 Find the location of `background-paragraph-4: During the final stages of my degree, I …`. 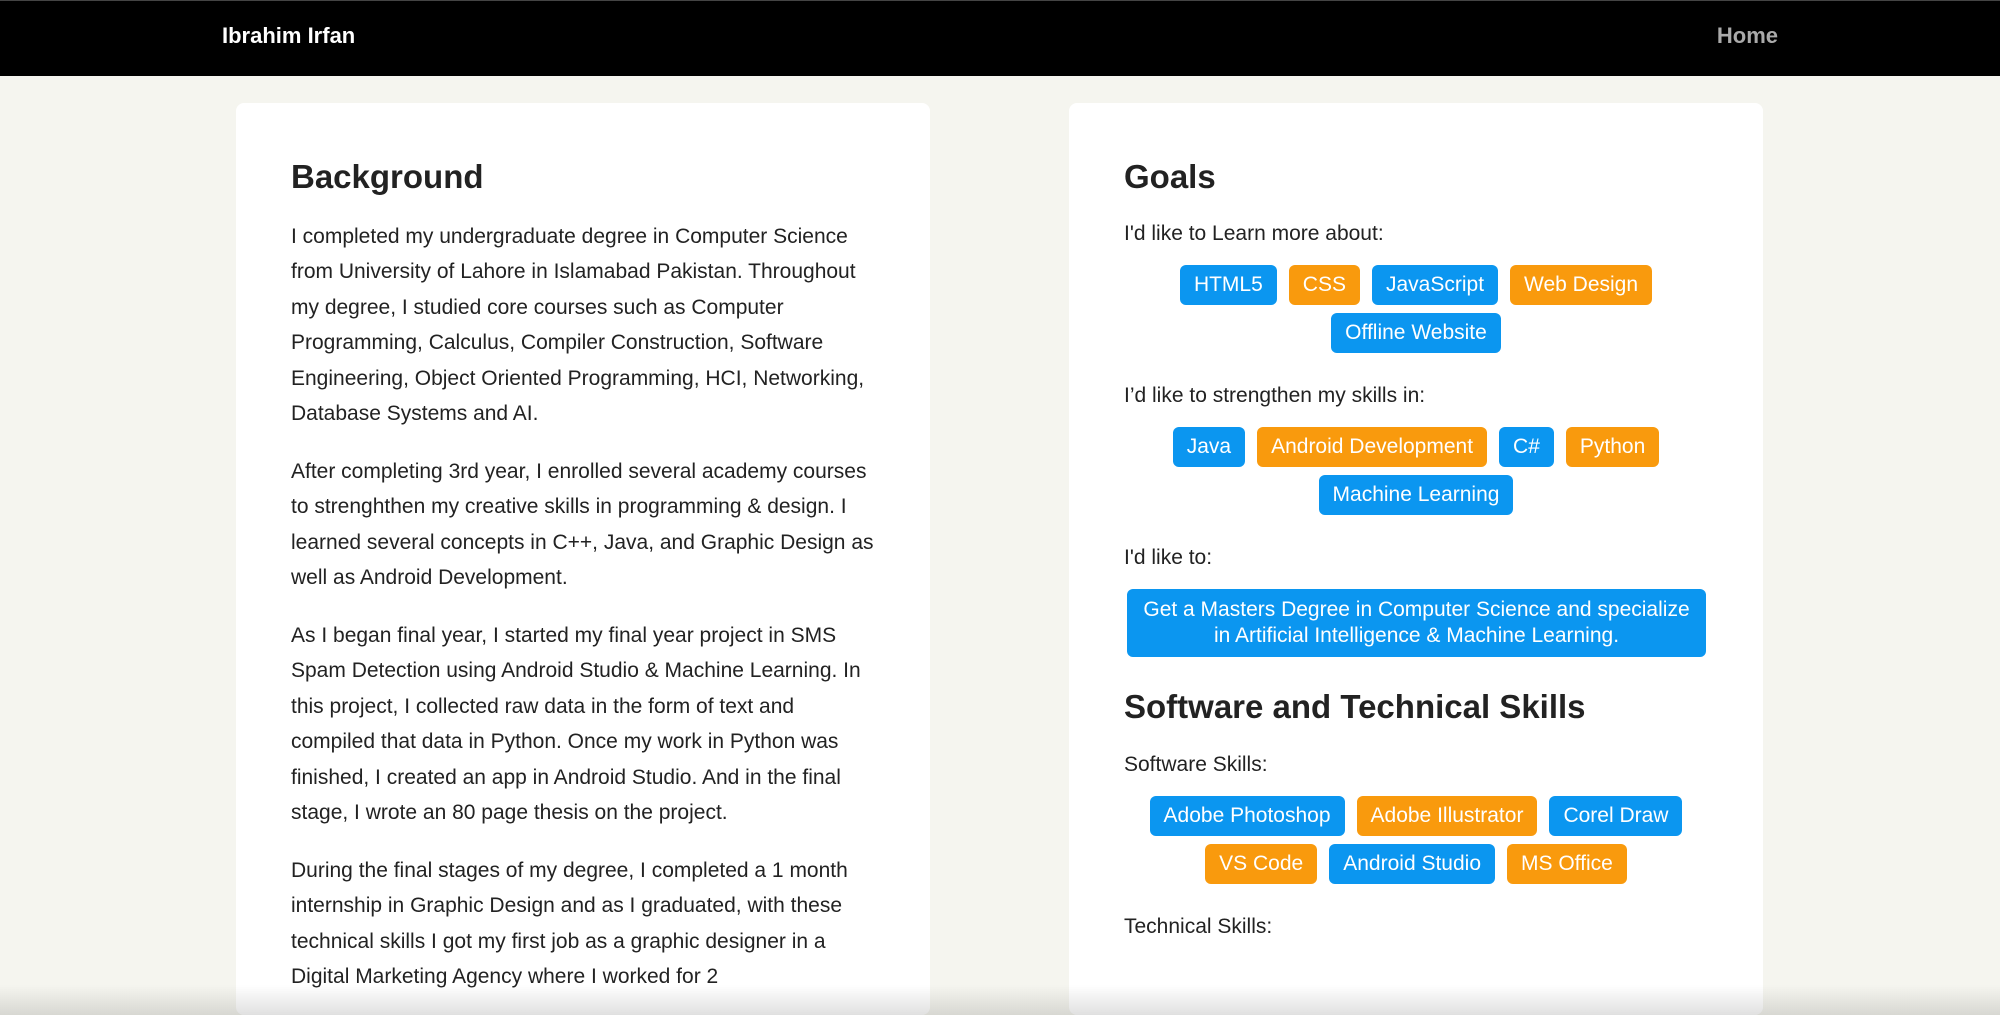

background-paragraph-4: During the final stages of my degree, I … is located at coordinates (569, 923).